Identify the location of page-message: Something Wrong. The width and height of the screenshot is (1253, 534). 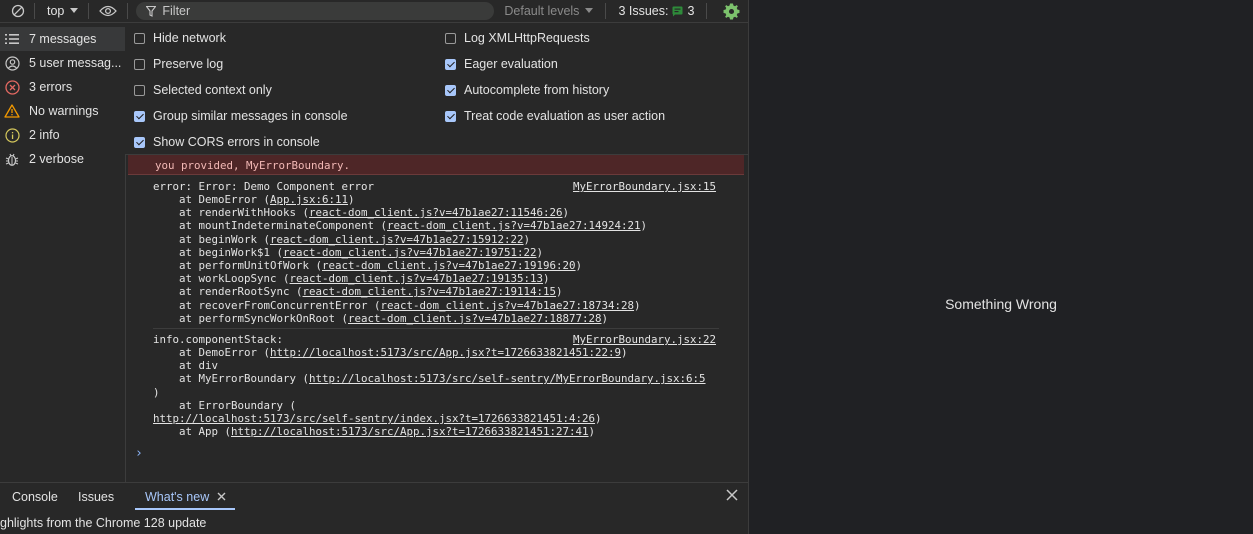
(1001, 304).